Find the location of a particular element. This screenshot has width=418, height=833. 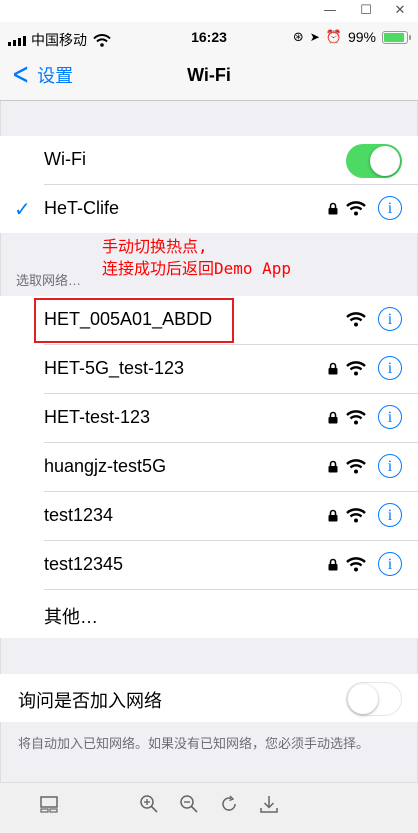

network-name: test1234 is located at coordinates (79, 515).